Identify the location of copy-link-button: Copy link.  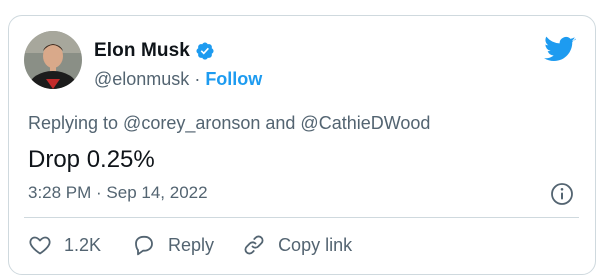
(297, 245).